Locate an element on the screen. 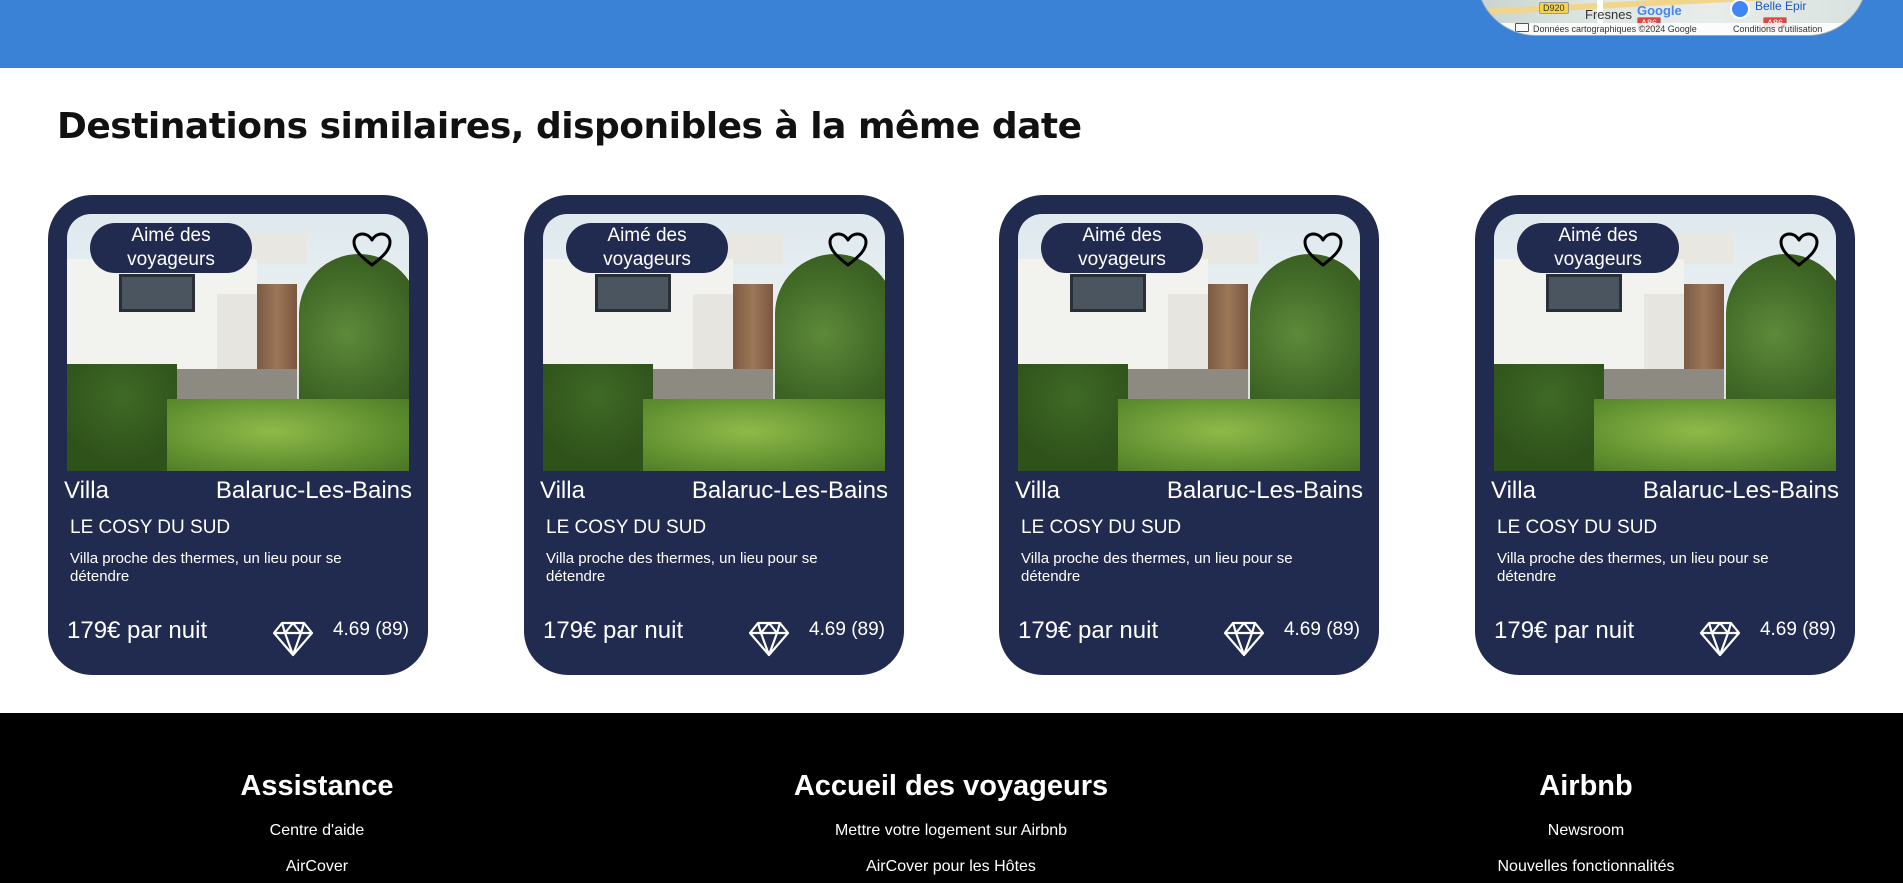  footer-column-assistance: Assistance Centre d'aide AirCover is located at coordinates (317, 794).